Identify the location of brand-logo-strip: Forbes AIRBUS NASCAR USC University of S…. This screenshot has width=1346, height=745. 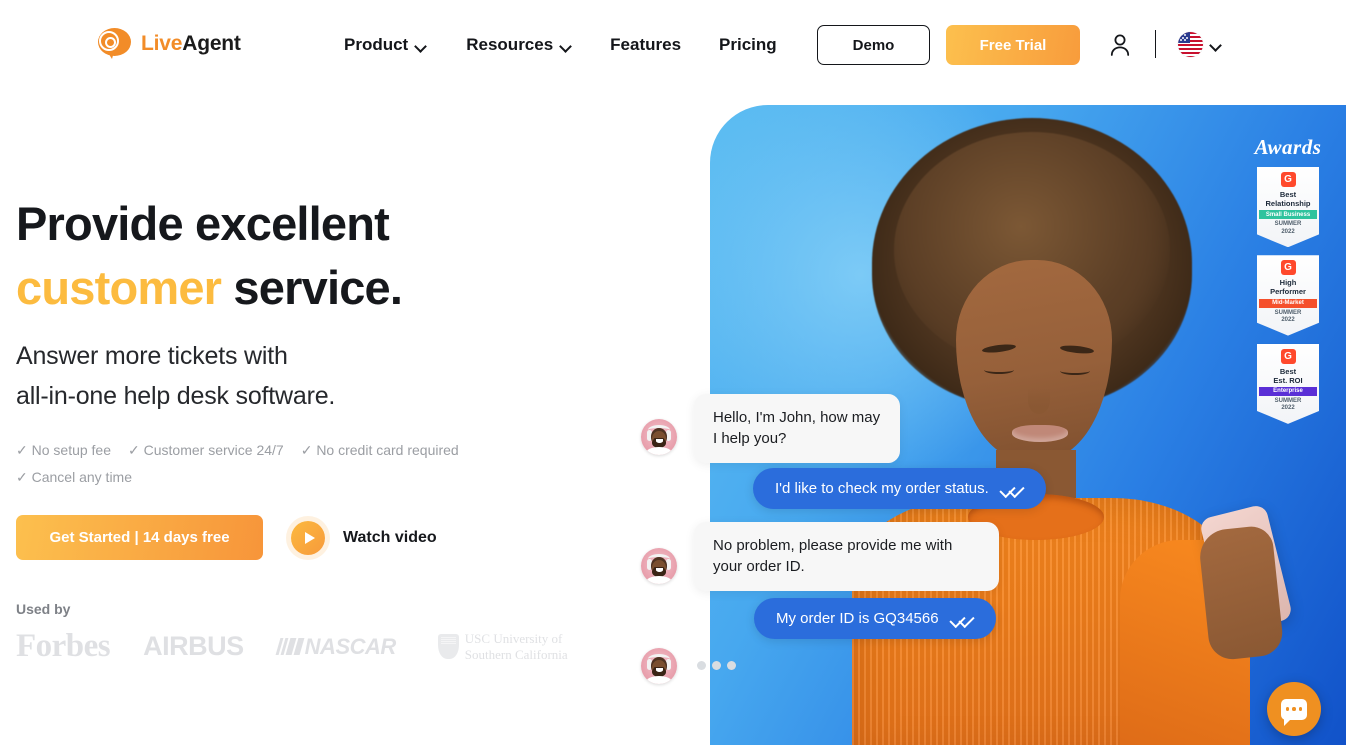
(292, 646).